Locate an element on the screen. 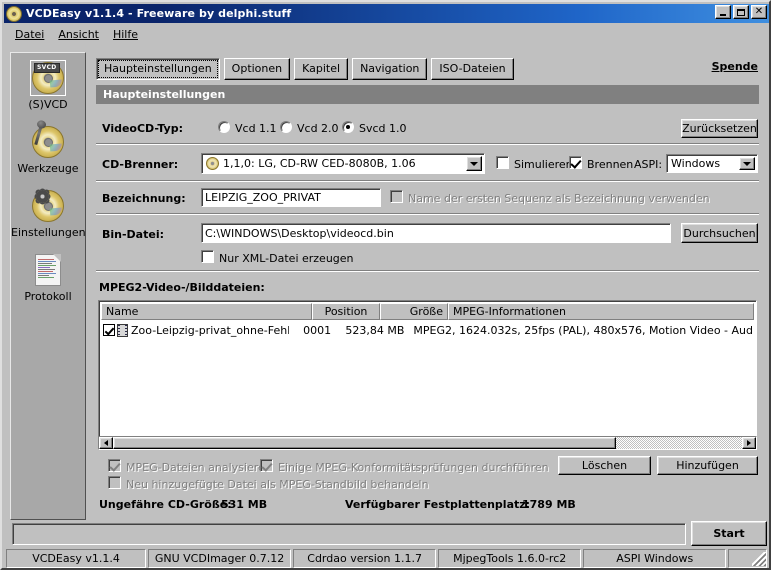 This screenshot has width=771, height=570. section-header: Haupteinstellungen is located at coordinates (427, 94).